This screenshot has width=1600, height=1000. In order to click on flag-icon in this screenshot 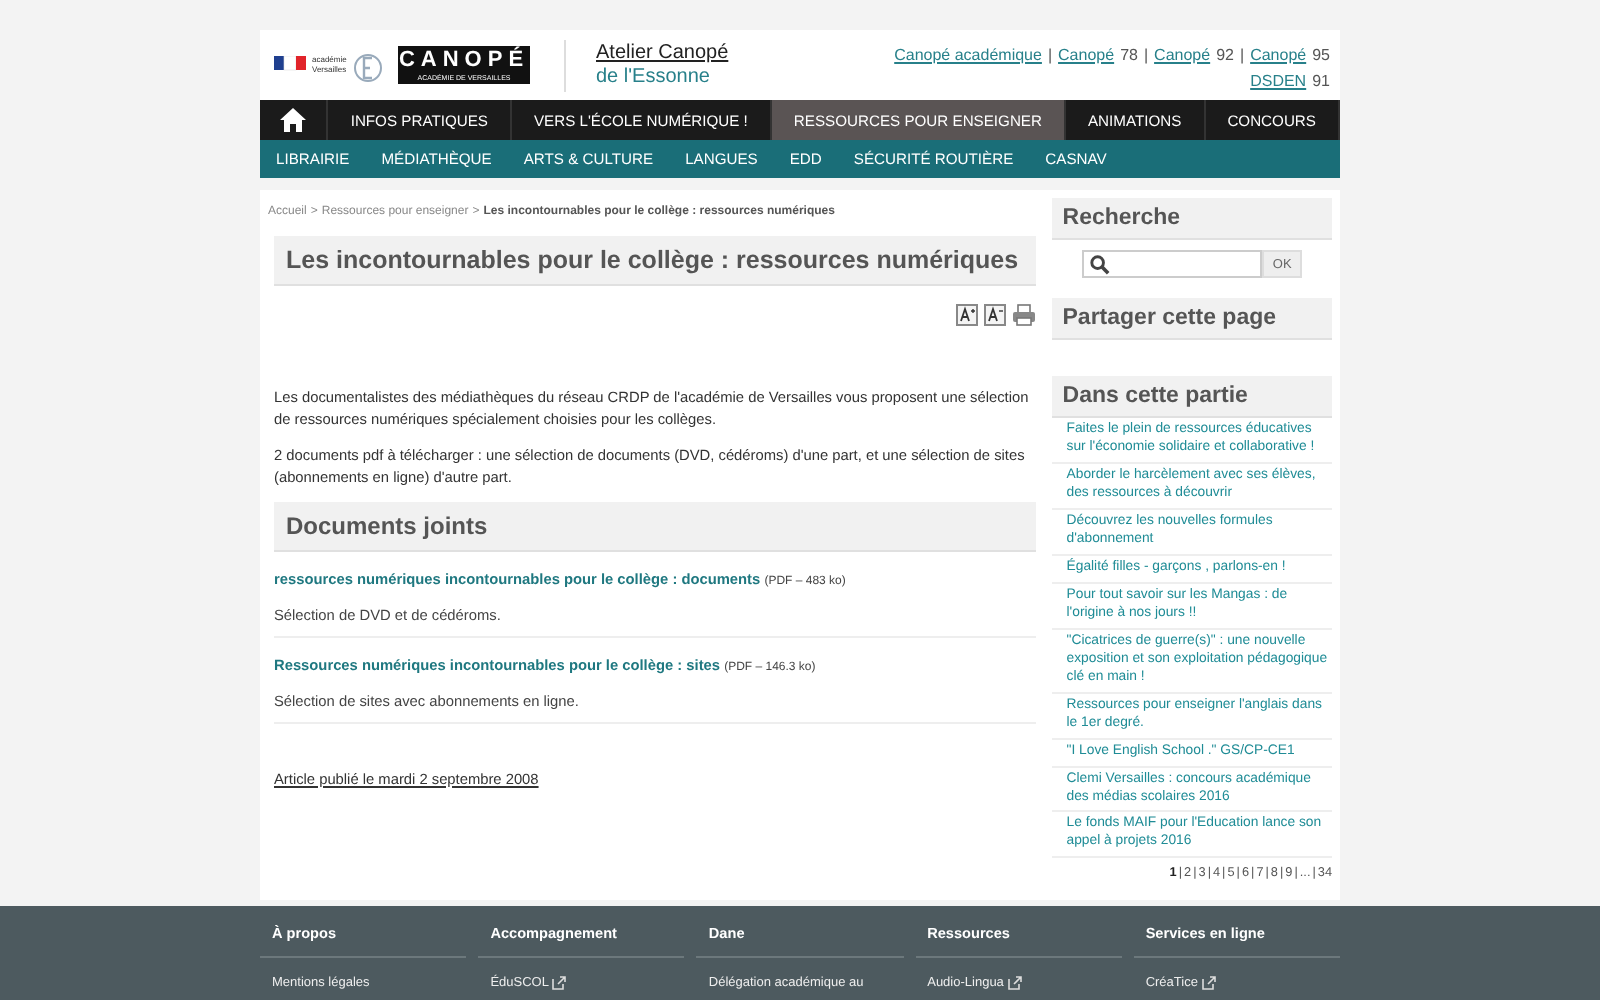, I will do `click(290, 65)`.